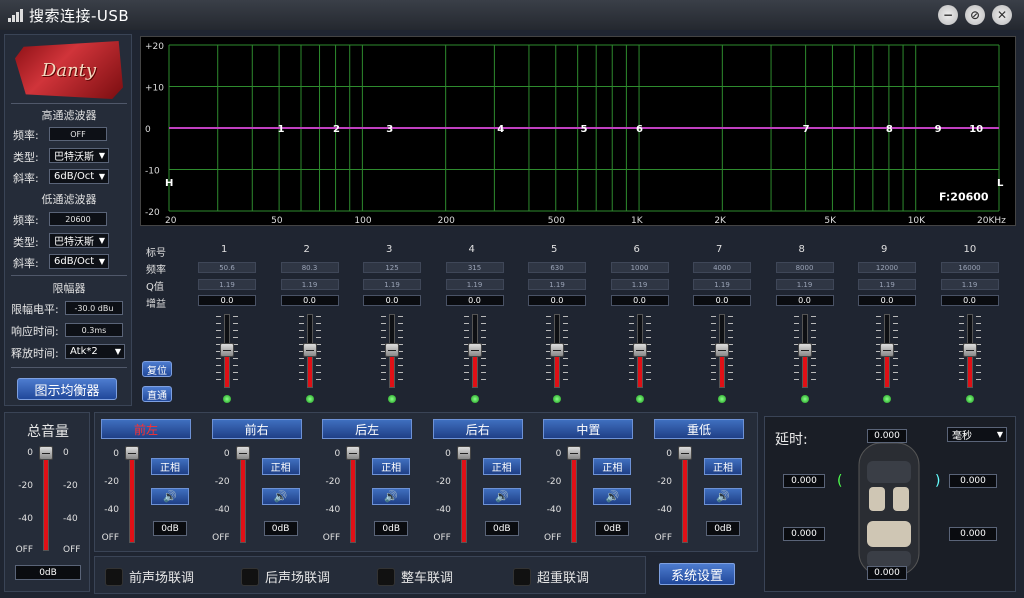  Describe the element at coordinates (887, 436) in the screenshot. I see `delay-center-field: 0.000` at that location.